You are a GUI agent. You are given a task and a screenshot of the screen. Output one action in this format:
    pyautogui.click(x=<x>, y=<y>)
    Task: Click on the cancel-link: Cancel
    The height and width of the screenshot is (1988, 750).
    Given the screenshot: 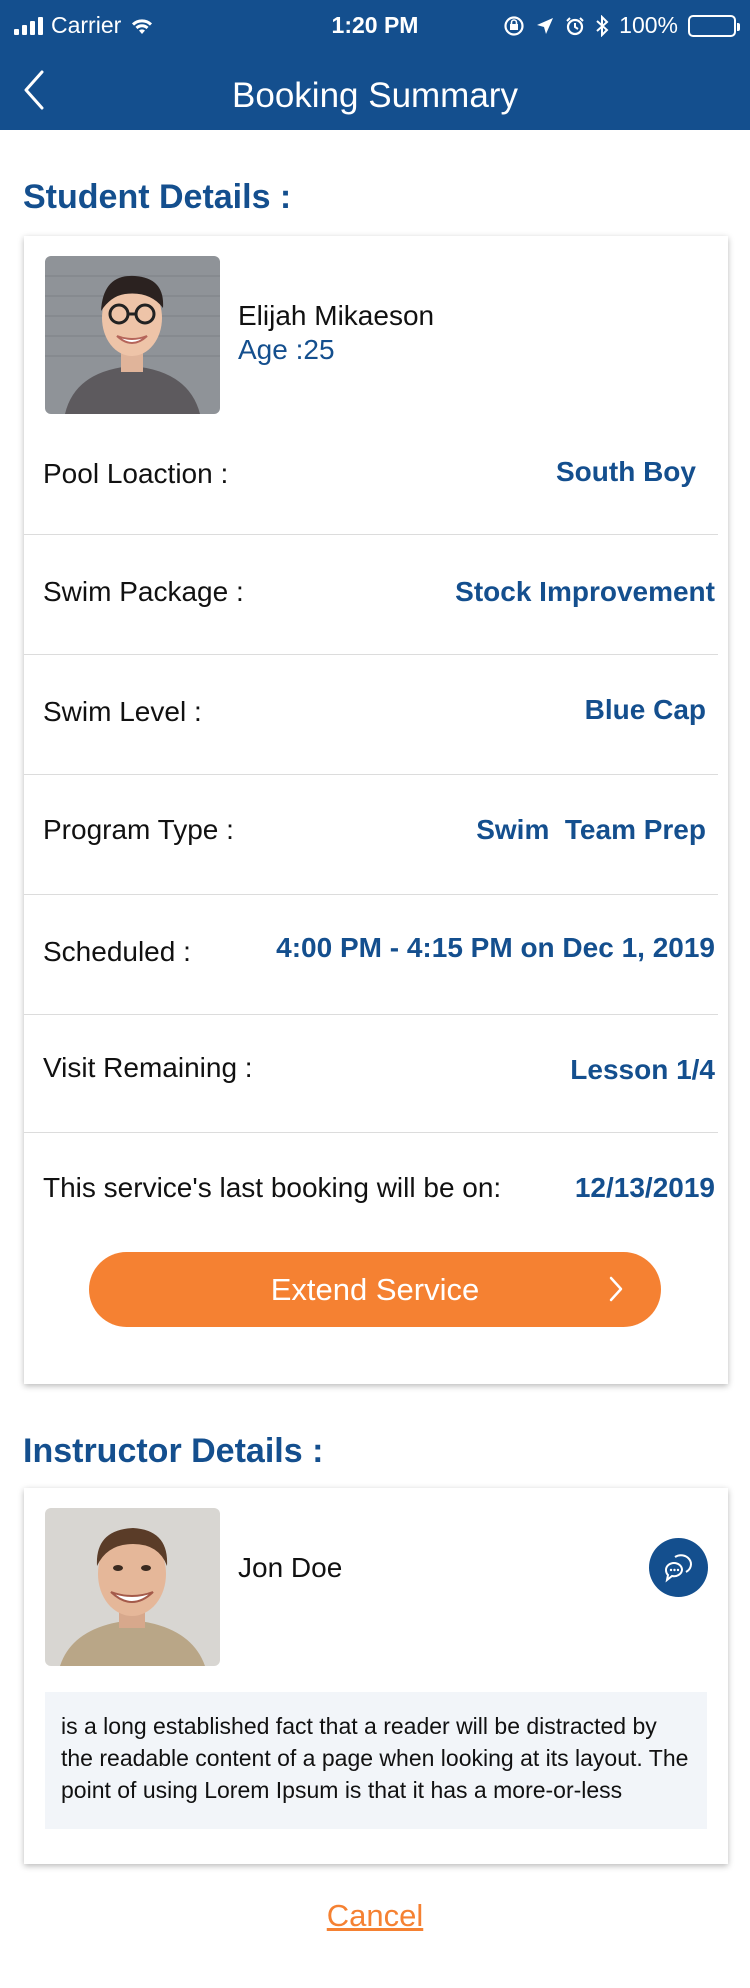 What is the action you would take?
    pyautogui.click(x=375, y=1916)
    